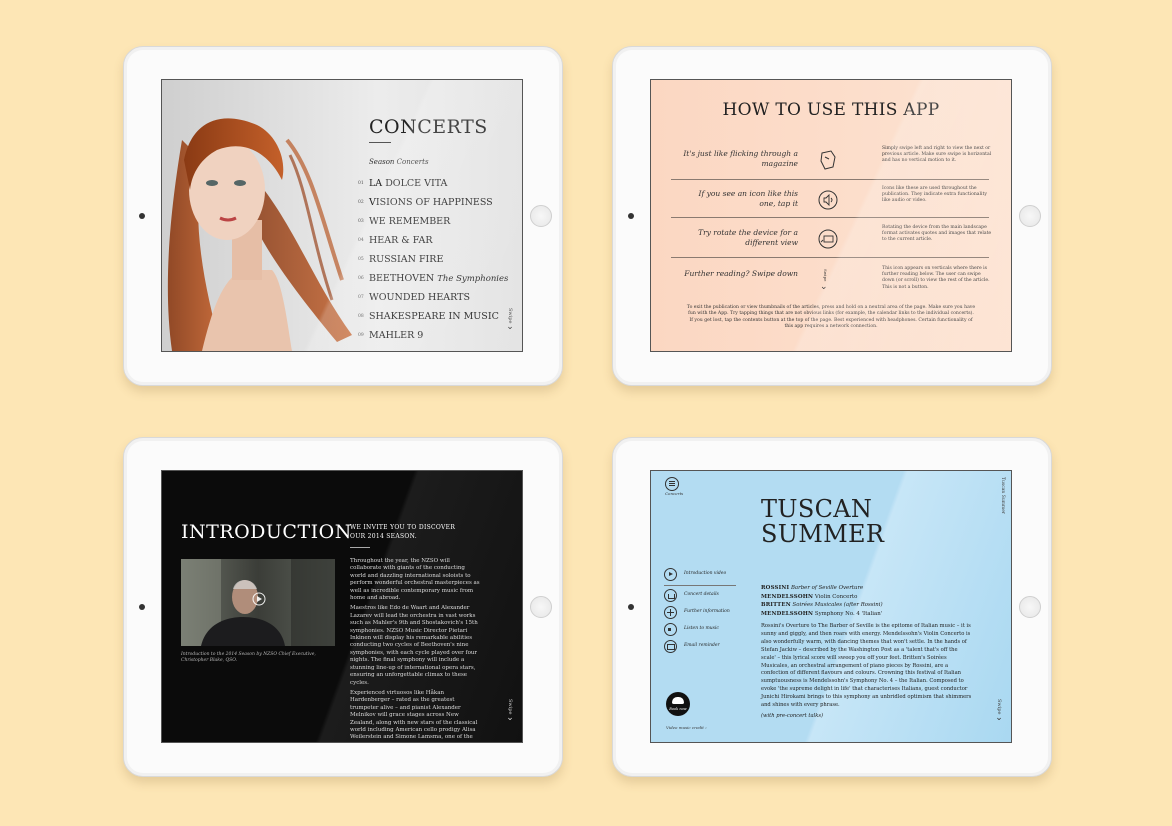 The image size is (1172, 826). Describe the element at coordinates (433, 339) in the screenshot. I see `concert-item: 09 MAHLER 9` at that location.